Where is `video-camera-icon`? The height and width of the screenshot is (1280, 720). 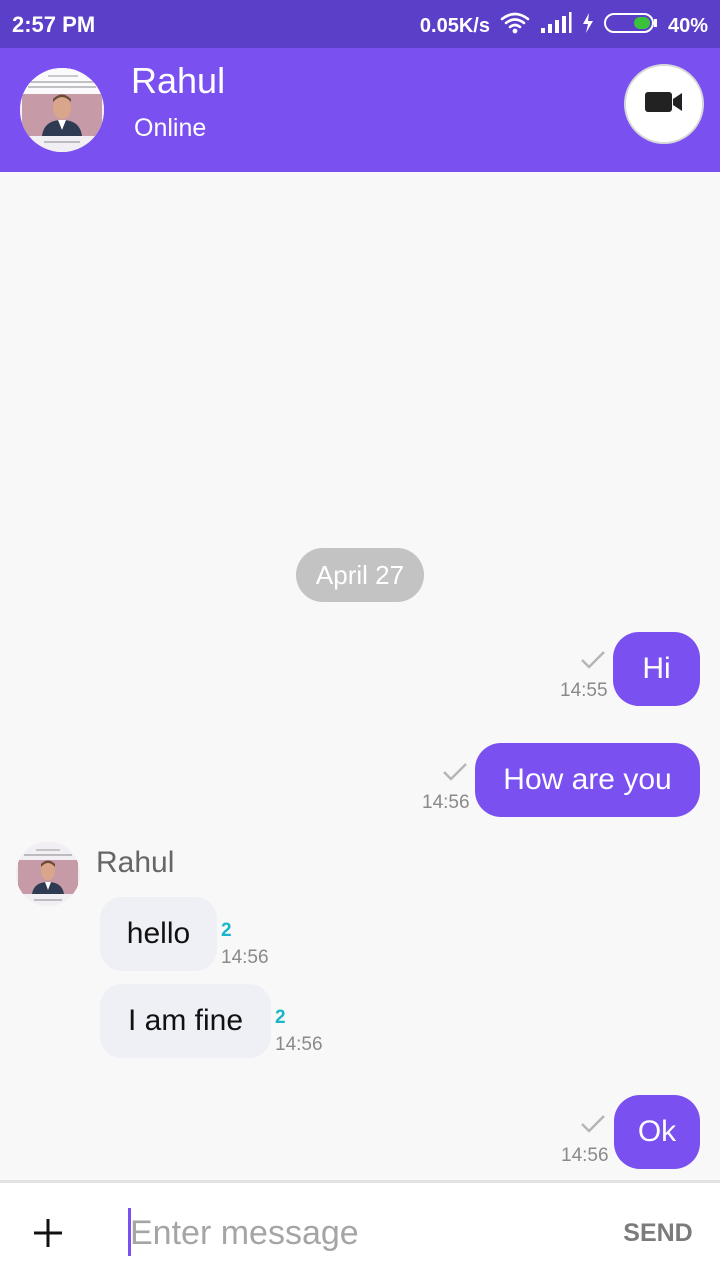
video-camera-icon is located at coordinates (664, 104).